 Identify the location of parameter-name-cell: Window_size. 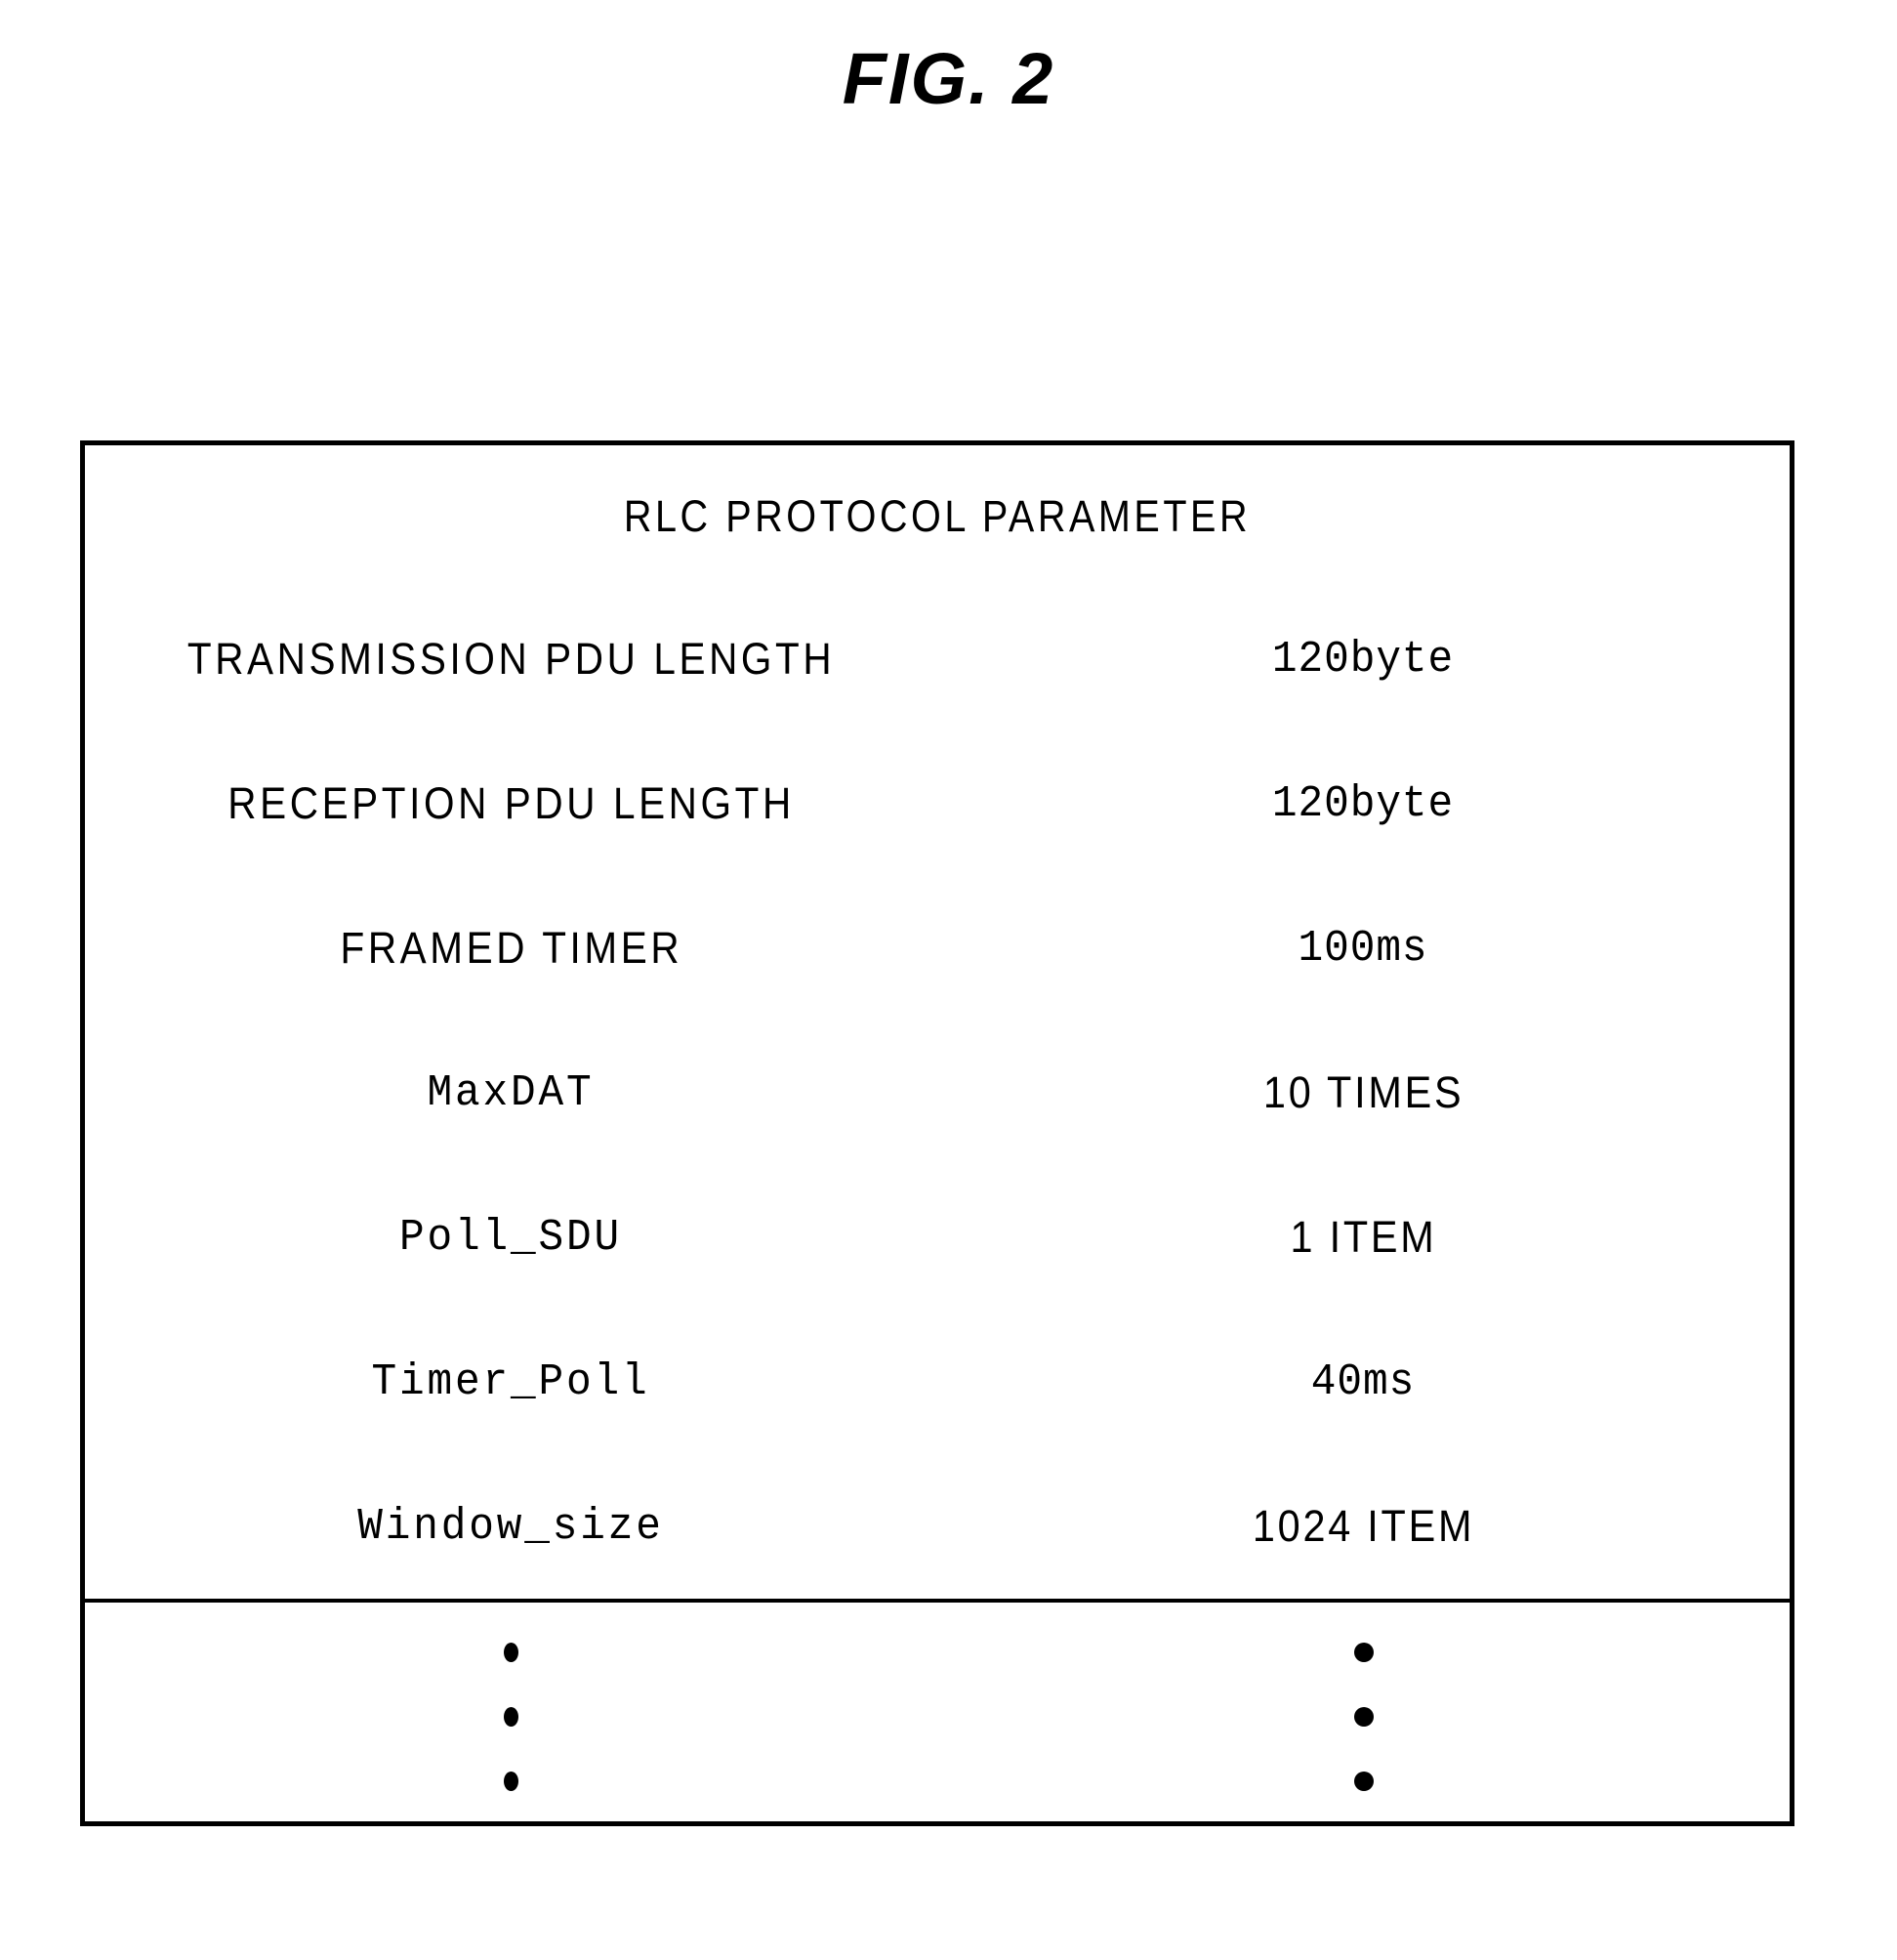
(511, 1528).